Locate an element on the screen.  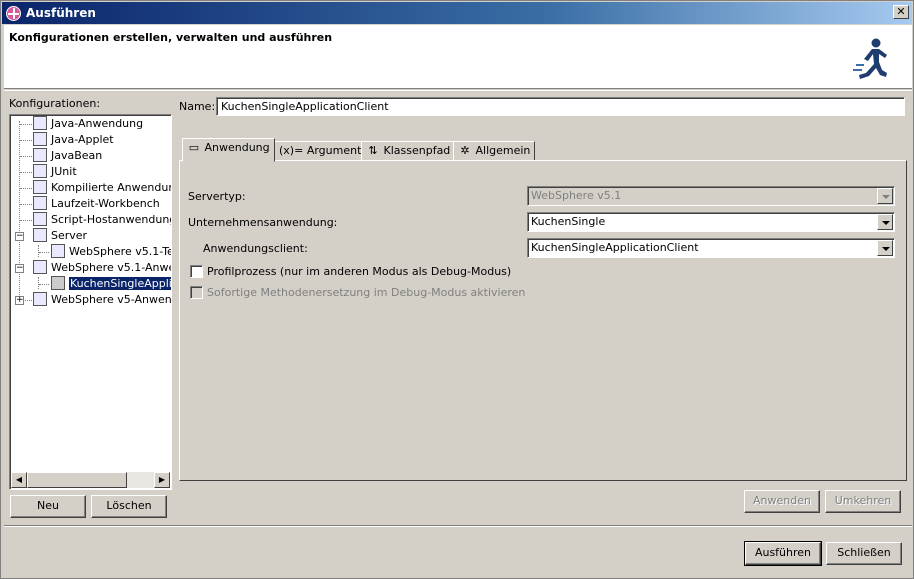
tree-item-runtime-workbench: Laufzeit-Workbench is located at coordinates (96, 204).